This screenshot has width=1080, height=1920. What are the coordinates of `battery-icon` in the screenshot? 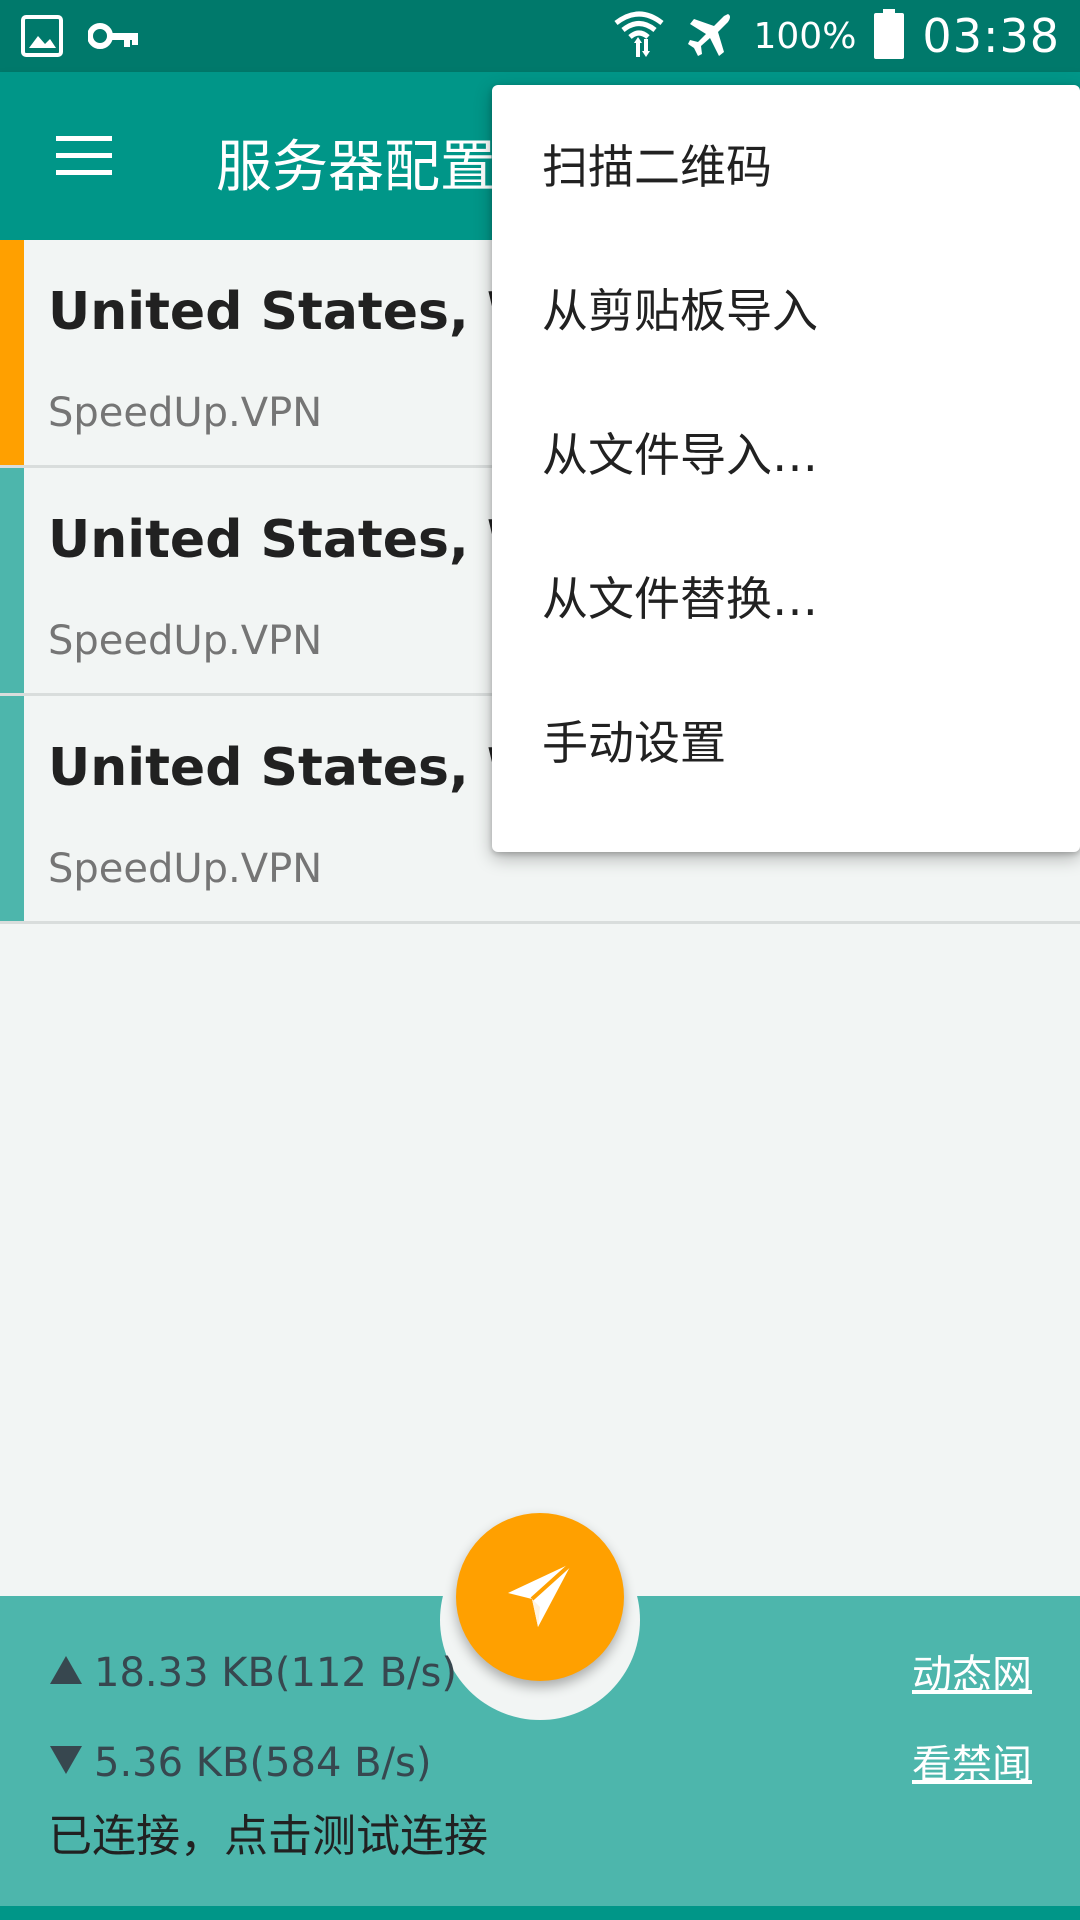 It's located at (889, 36).